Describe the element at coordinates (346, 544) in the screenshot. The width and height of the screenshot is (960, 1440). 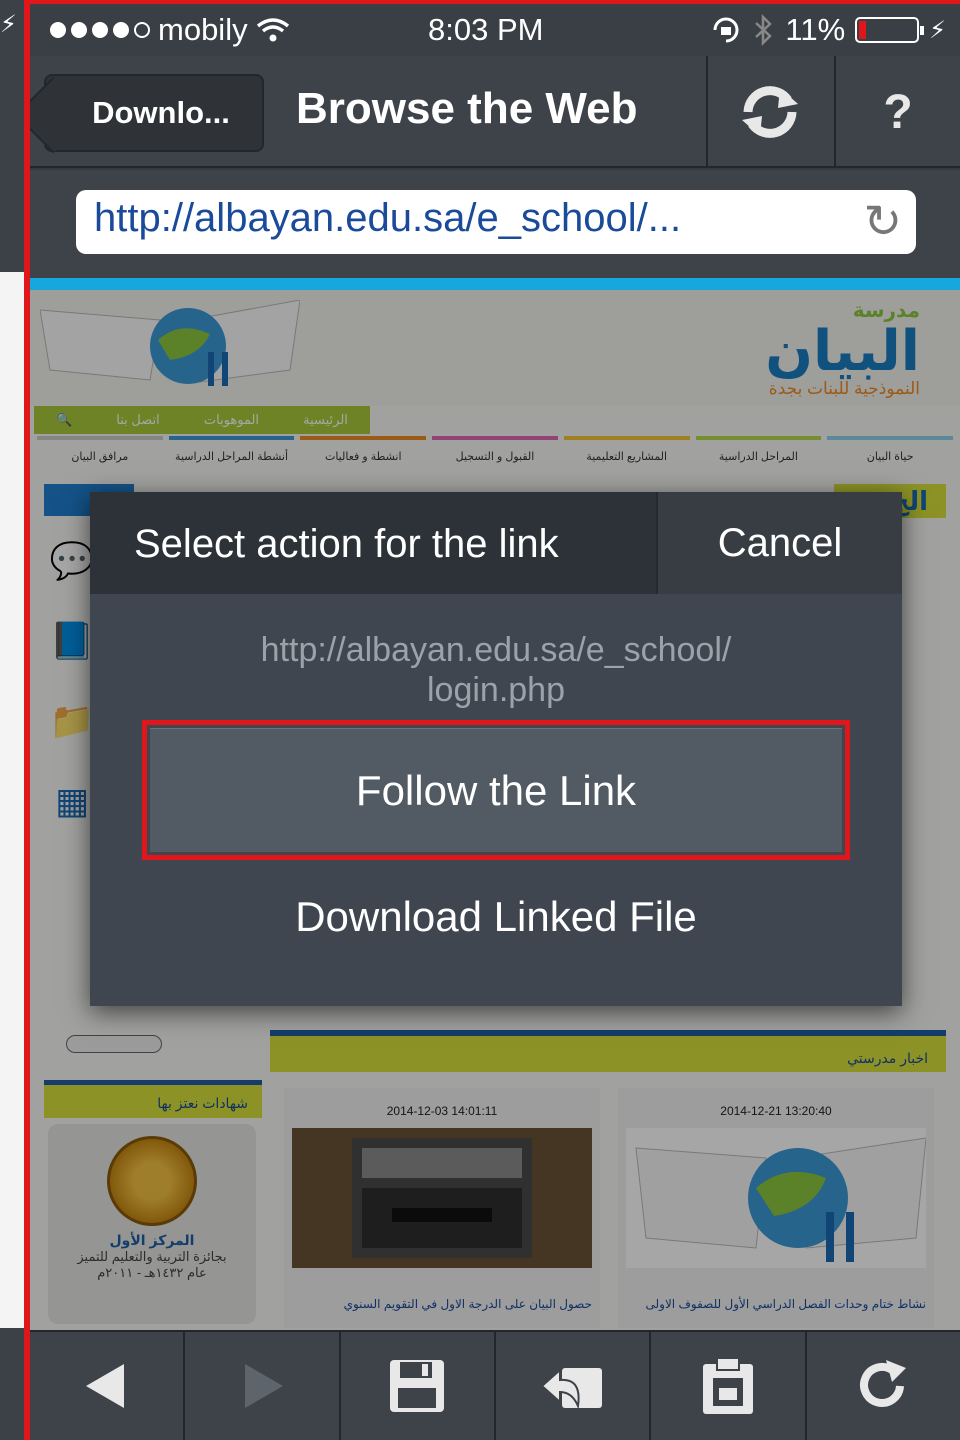
I see `action-sheet-title: Select action for the link` at that location.